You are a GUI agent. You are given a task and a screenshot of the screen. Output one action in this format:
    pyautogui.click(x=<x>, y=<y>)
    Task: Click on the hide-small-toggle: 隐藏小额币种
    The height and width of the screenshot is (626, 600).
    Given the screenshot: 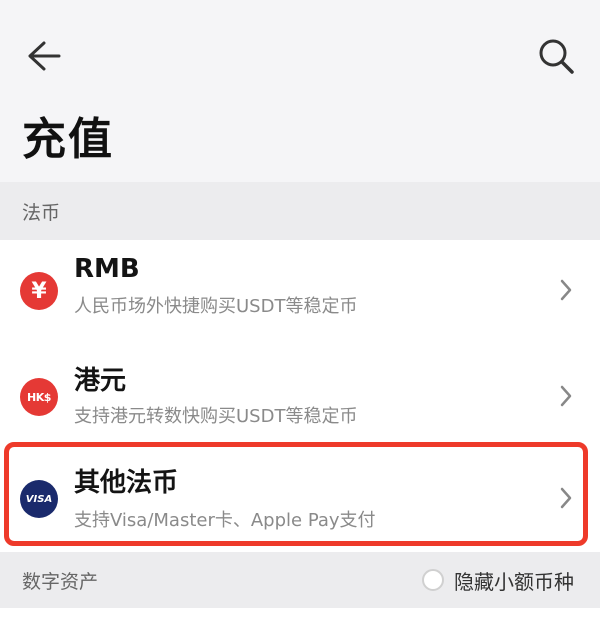 What is the action you would take?
    pyautogui.click(x=498, y=580)
    